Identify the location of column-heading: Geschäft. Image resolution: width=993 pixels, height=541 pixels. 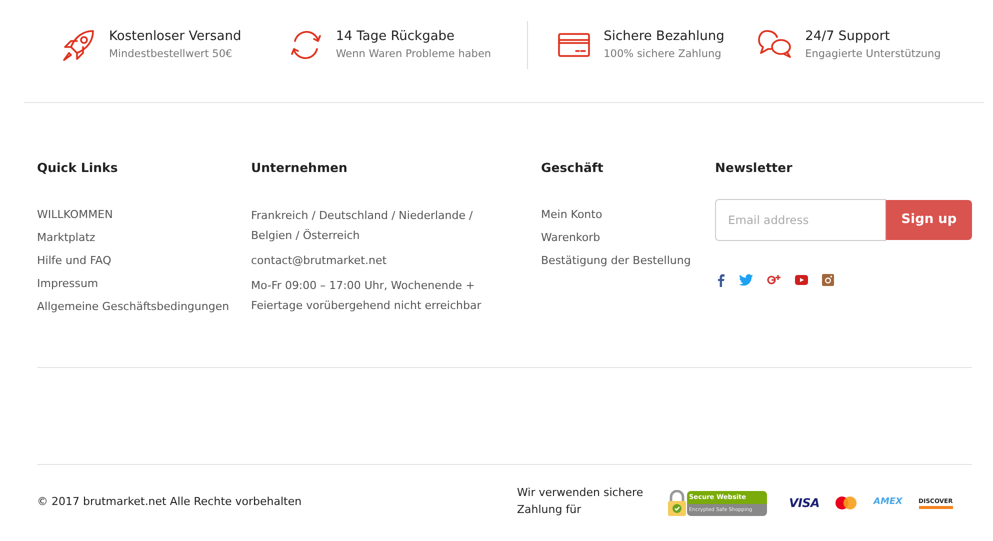
(572, 168).